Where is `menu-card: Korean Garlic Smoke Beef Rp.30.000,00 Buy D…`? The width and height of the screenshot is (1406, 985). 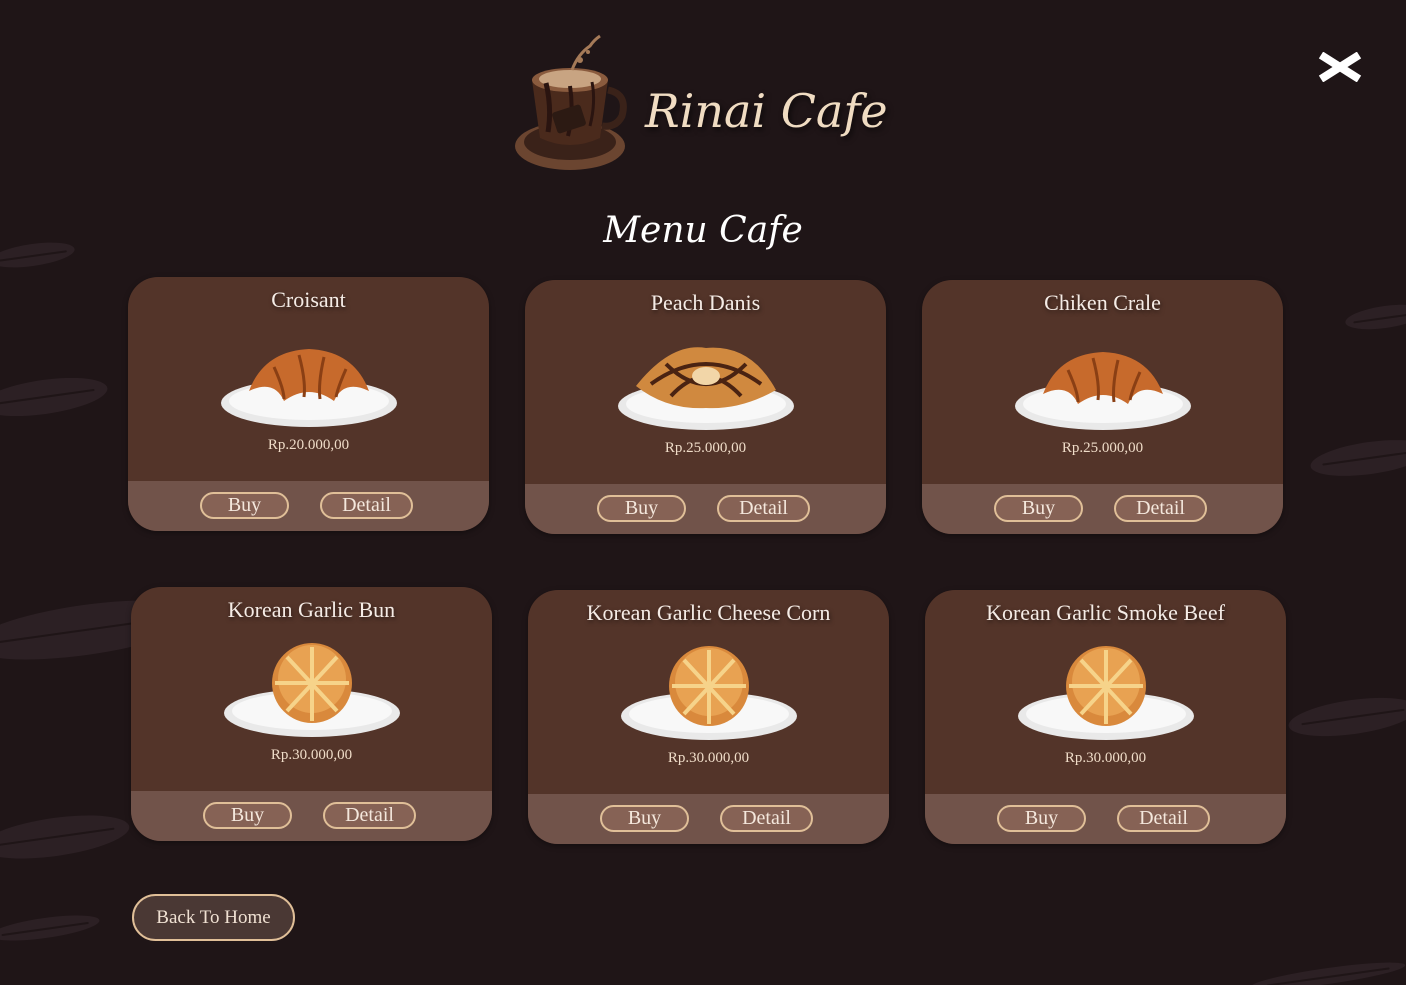
menu-card: Korean Garlic Smoke Beef Rp.30.000,00 Buy D… is located at coordinates (1105, 717).